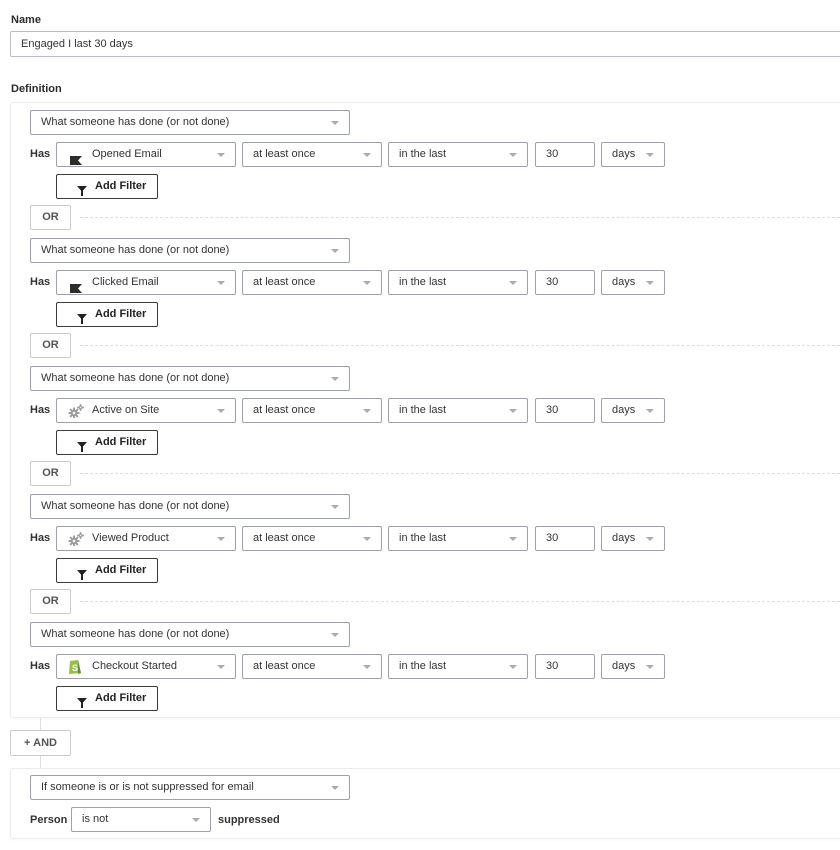 The width and height of the screenshot is (840, 850). I want to click on add-and-button: + AND, so click(40, 743).